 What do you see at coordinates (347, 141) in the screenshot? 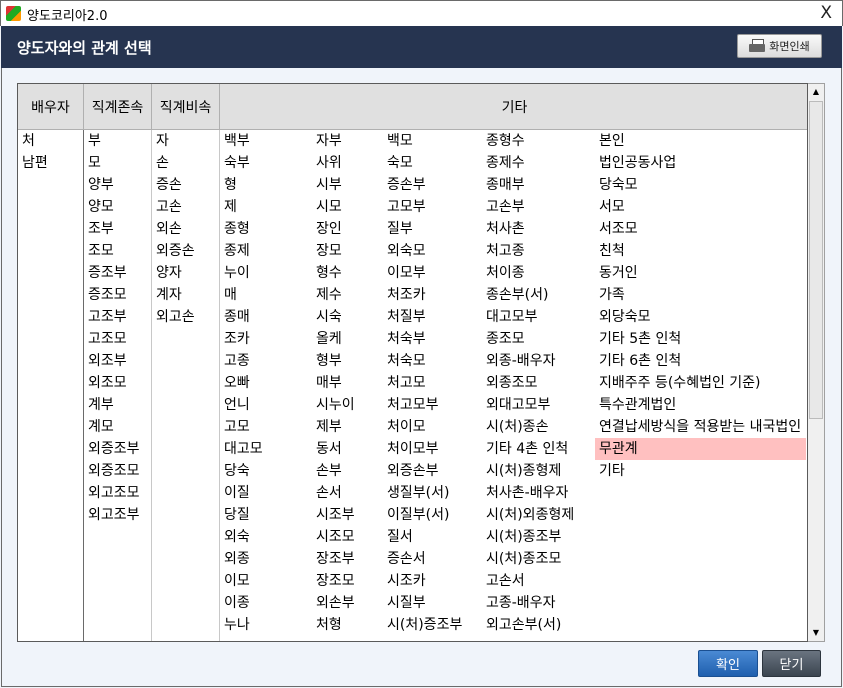
I see `relation-item: 자부` at bounding box center [347, 141].